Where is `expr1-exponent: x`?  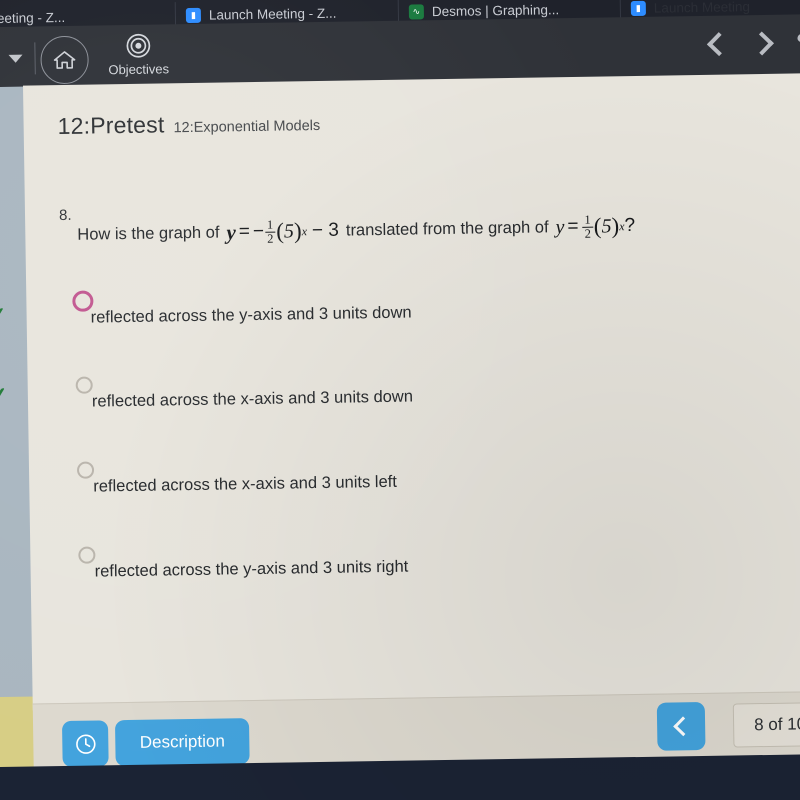 expr1-exponent: x is located at coordinates (304, 230).